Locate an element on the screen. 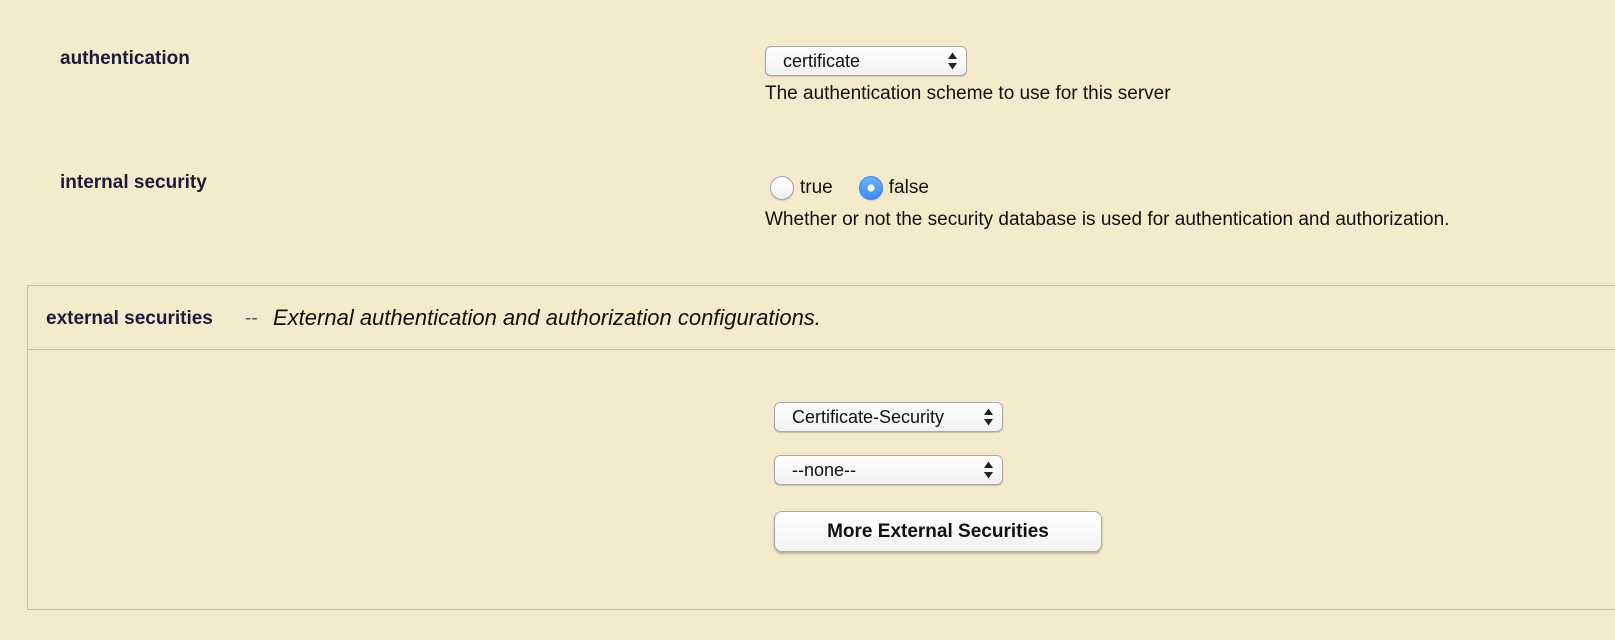  external-securities-title: external securities is located at coordinates (129, 318).